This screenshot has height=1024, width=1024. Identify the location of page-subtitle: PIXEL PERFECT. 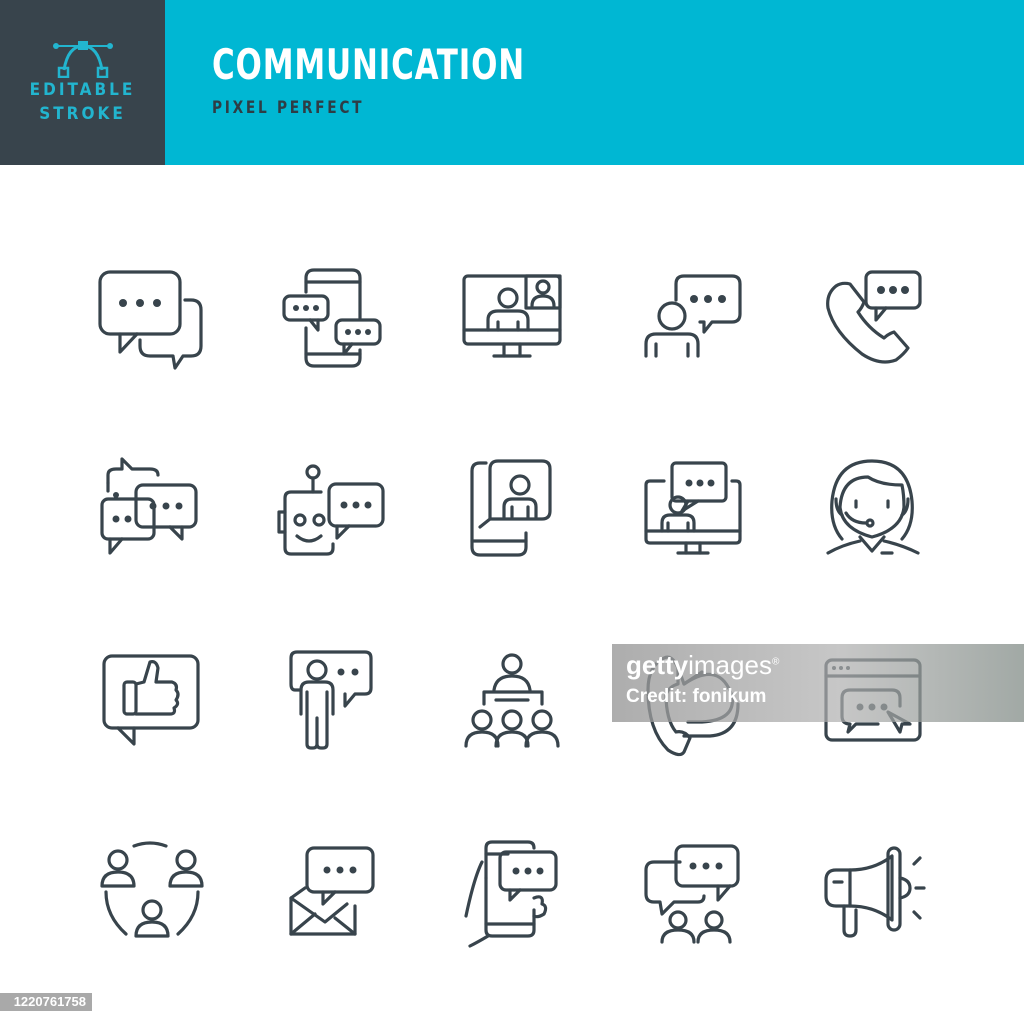
(288, 108).